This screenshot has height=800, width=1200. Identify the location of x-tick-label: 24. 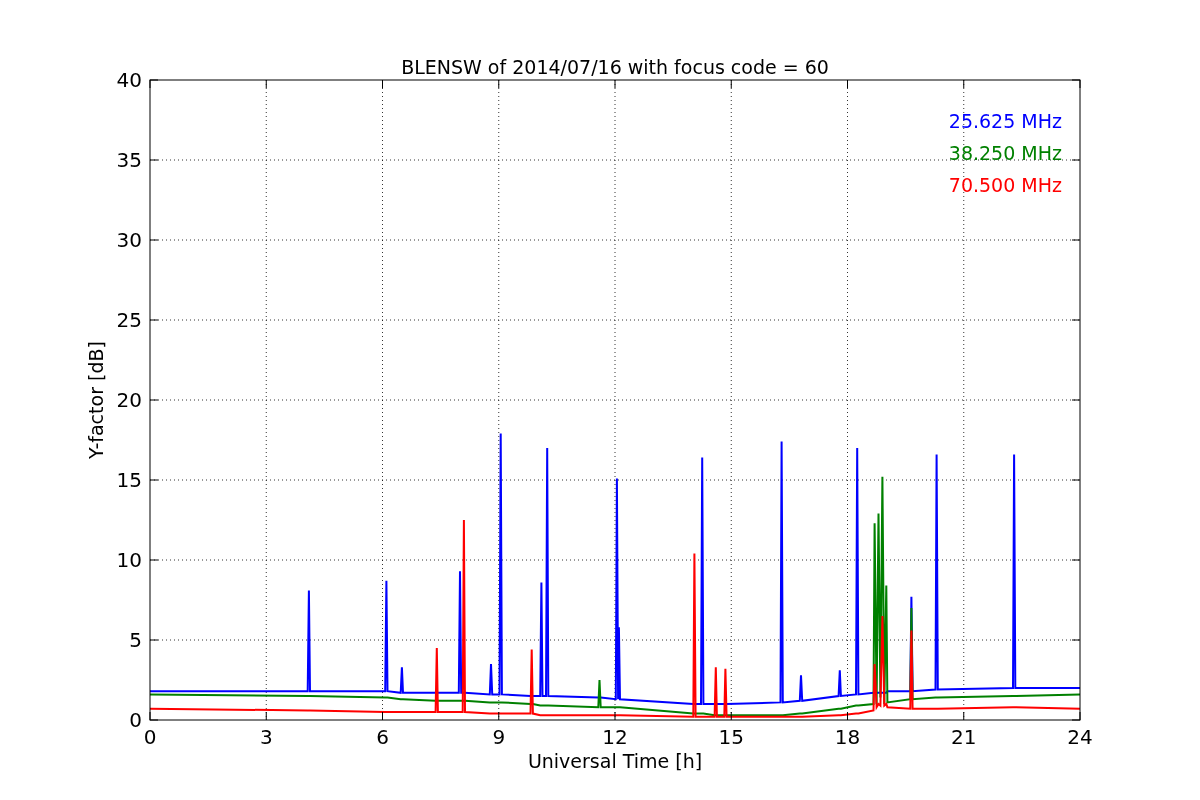
(1080, 737).